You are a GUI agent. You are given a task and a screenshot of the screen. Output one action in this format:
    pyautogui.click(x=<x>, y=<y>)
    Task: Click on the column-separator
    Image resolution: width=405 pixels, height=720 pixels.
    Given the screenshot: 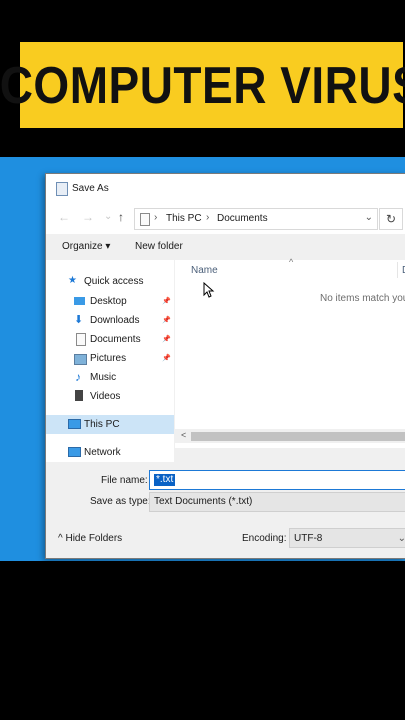 What is the action you would take?
    pyautogui.click(x=397, y=270)
    